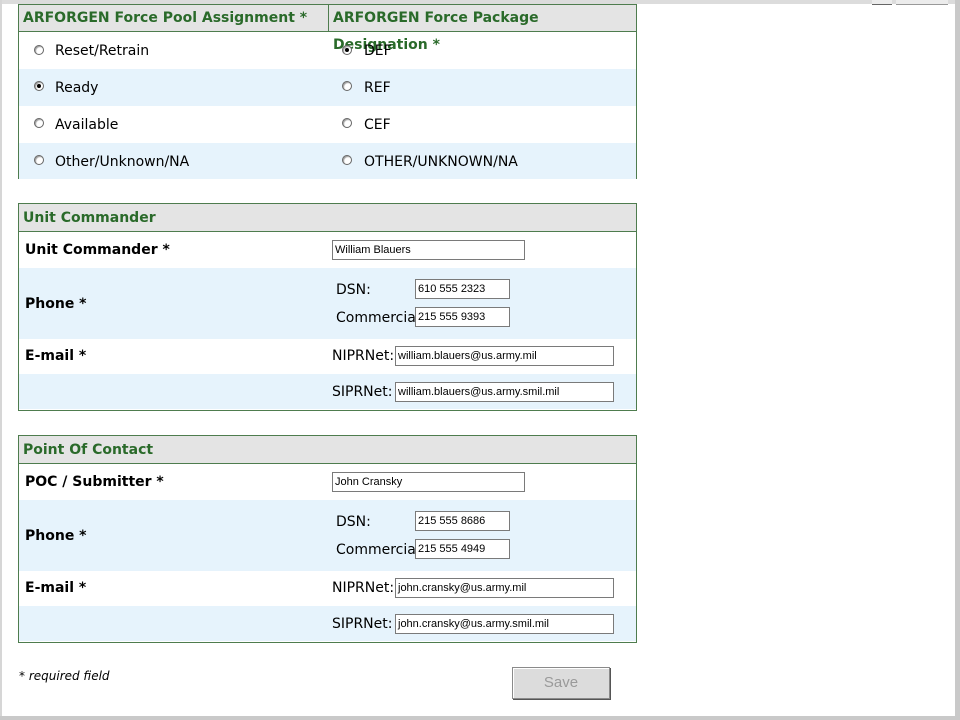  Describe the element at coordinates (102, 51) in the screenshot. I see `radio-label: Reset/Retrain` at that location.